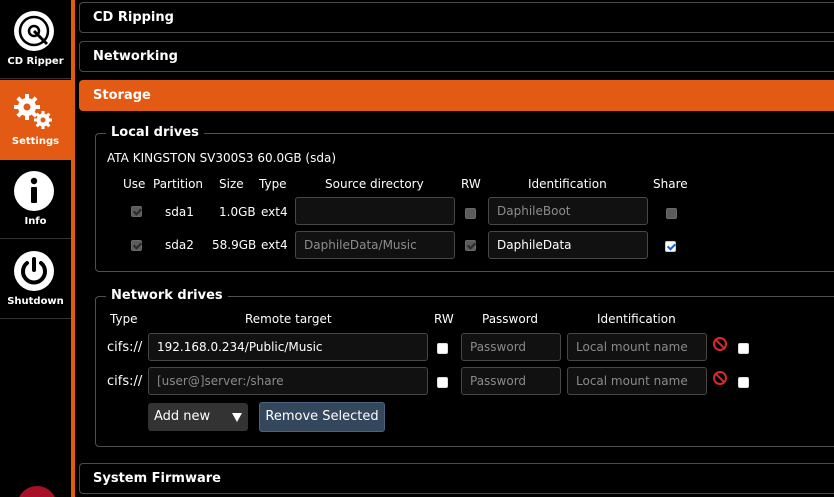 The image size is (834, 497). Describe the element at coordinates (288, 319) in the screenshot. I see `header-remote-target: Remote target` at that location.